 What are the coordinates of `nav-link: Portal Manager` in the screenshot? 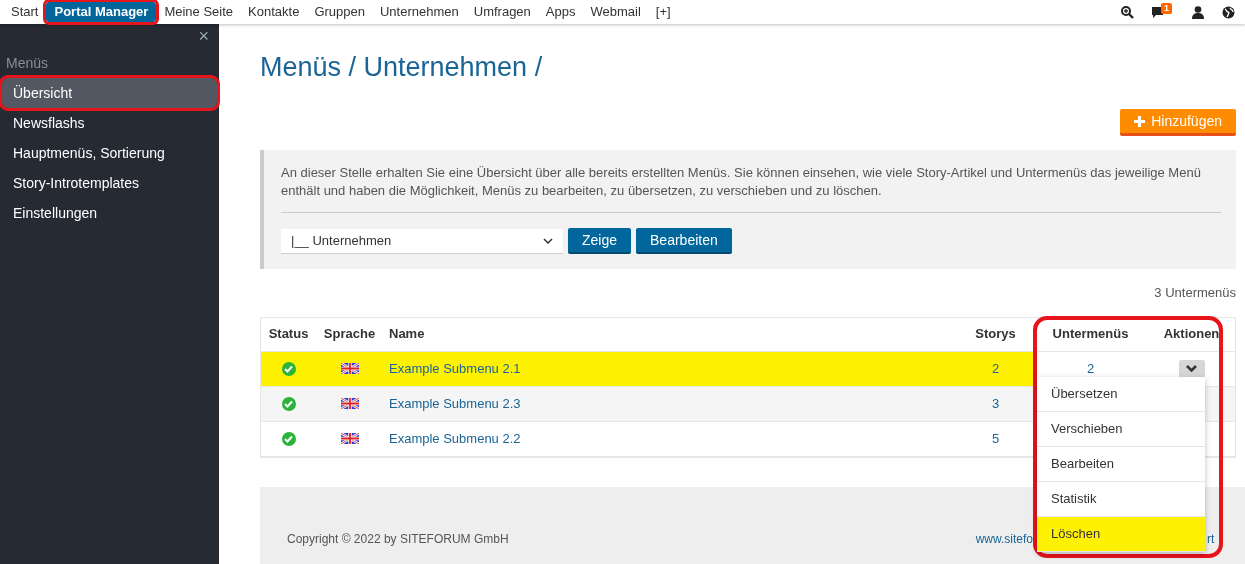 It's located at (101, 12).